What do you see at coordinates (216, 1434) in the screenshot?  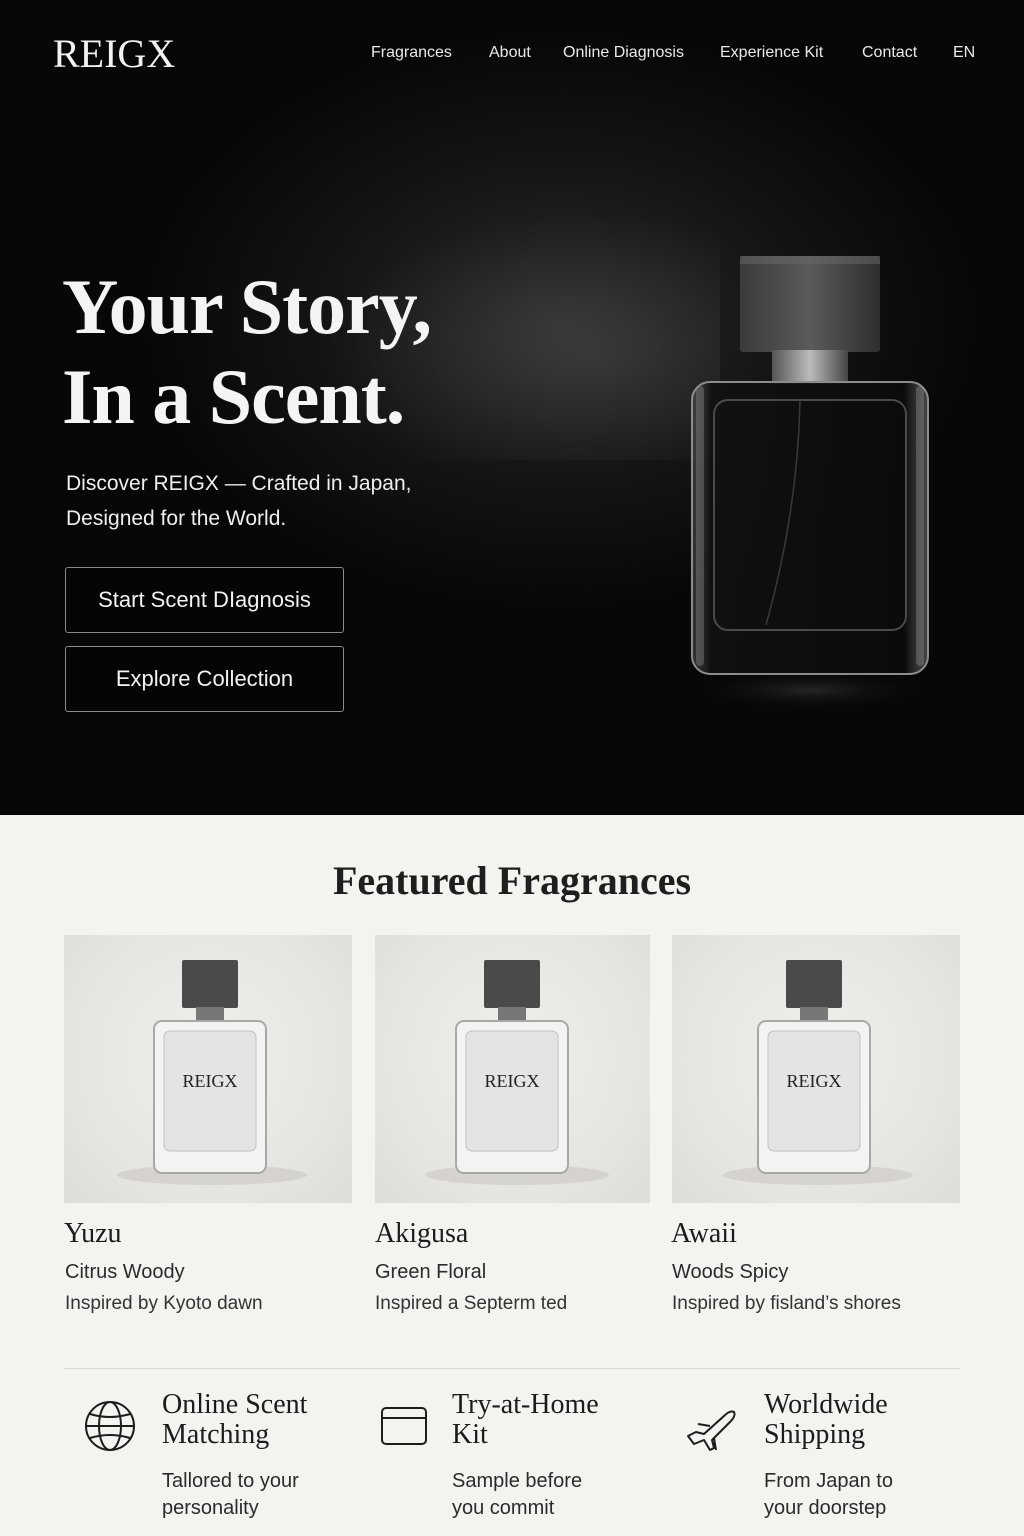 I see `feature-title-line-2: Matching` at bounding box center [216, 1434].